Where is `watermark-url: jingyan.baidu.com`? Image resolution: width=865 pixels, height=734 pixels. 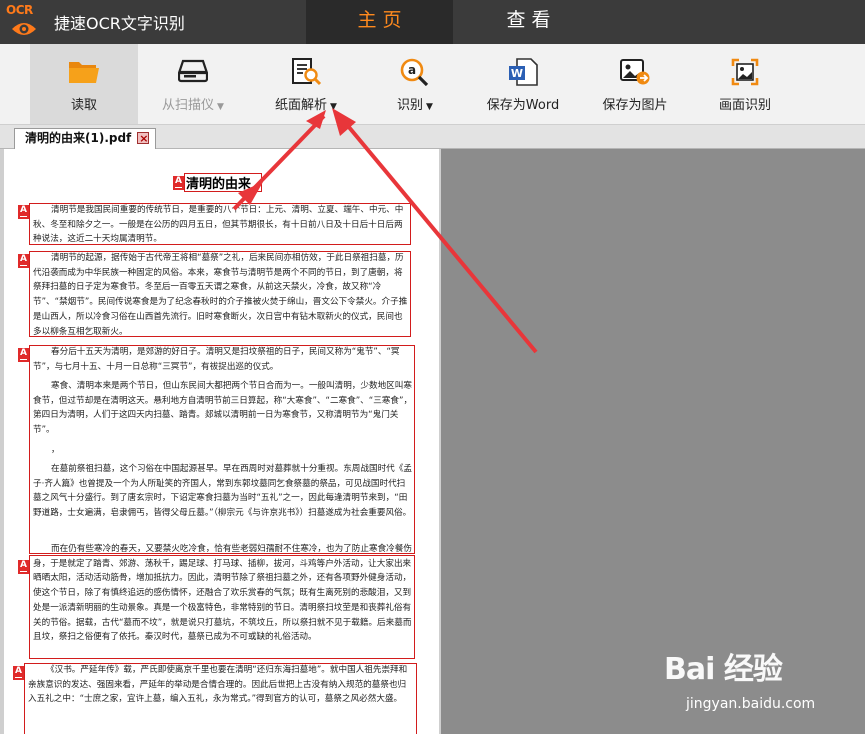
watermark-url: jingyan.baidu.com is located at coordinates (751, 704).